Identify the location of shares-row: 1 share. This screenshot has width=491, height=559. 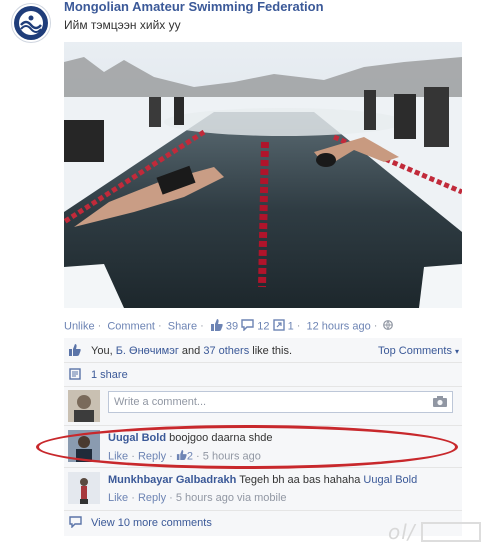
(263, 375).